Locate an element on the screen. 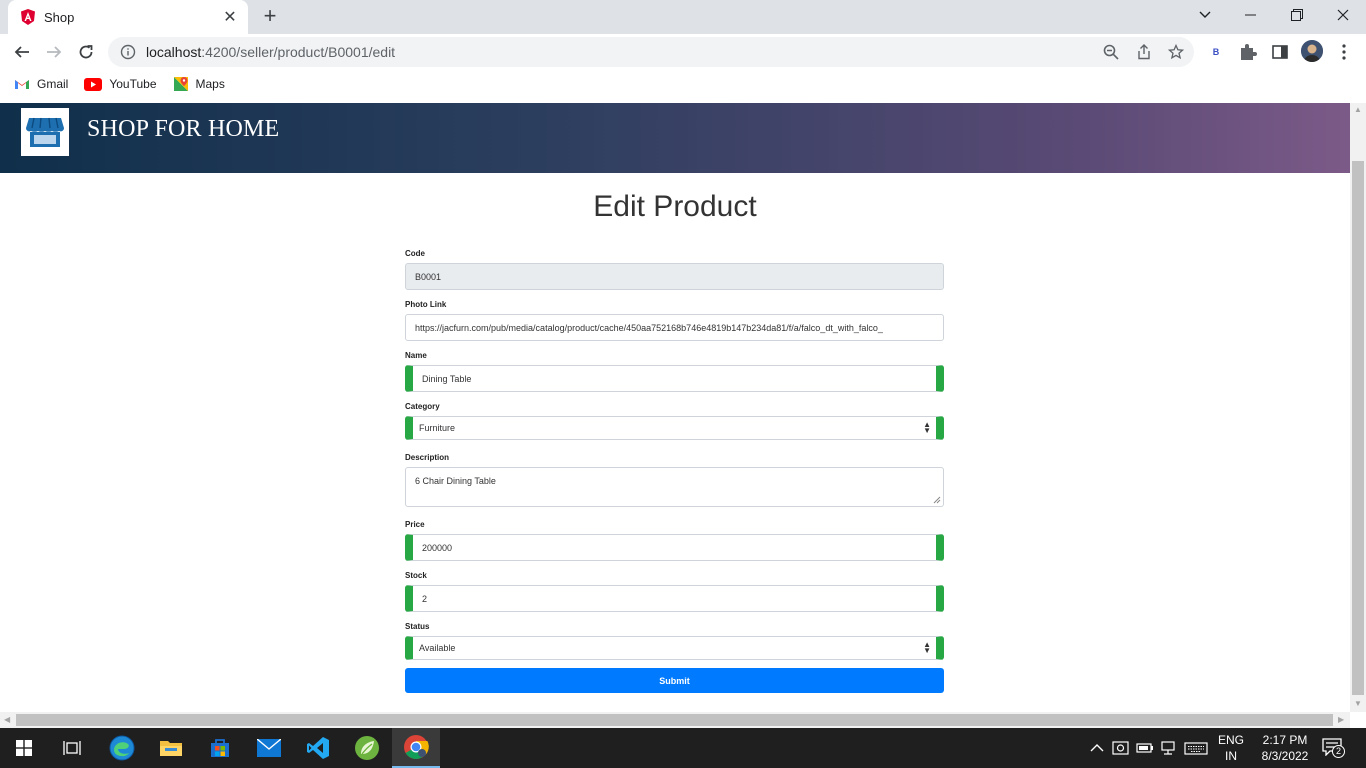  horizontal-scroll-thumb is located at coordinates (674, 720).